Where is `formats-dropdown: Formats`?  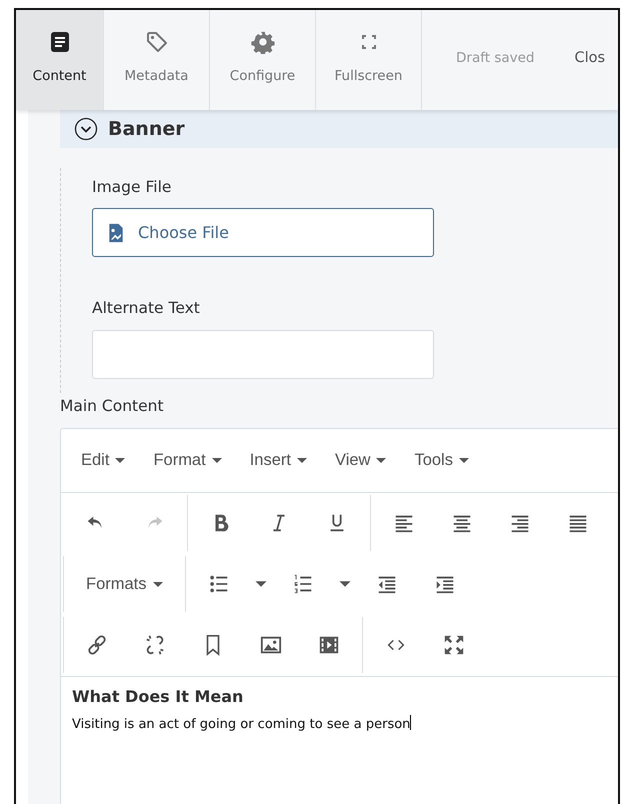
formats-dropdown: Formats is located at coordinates (124, 584).